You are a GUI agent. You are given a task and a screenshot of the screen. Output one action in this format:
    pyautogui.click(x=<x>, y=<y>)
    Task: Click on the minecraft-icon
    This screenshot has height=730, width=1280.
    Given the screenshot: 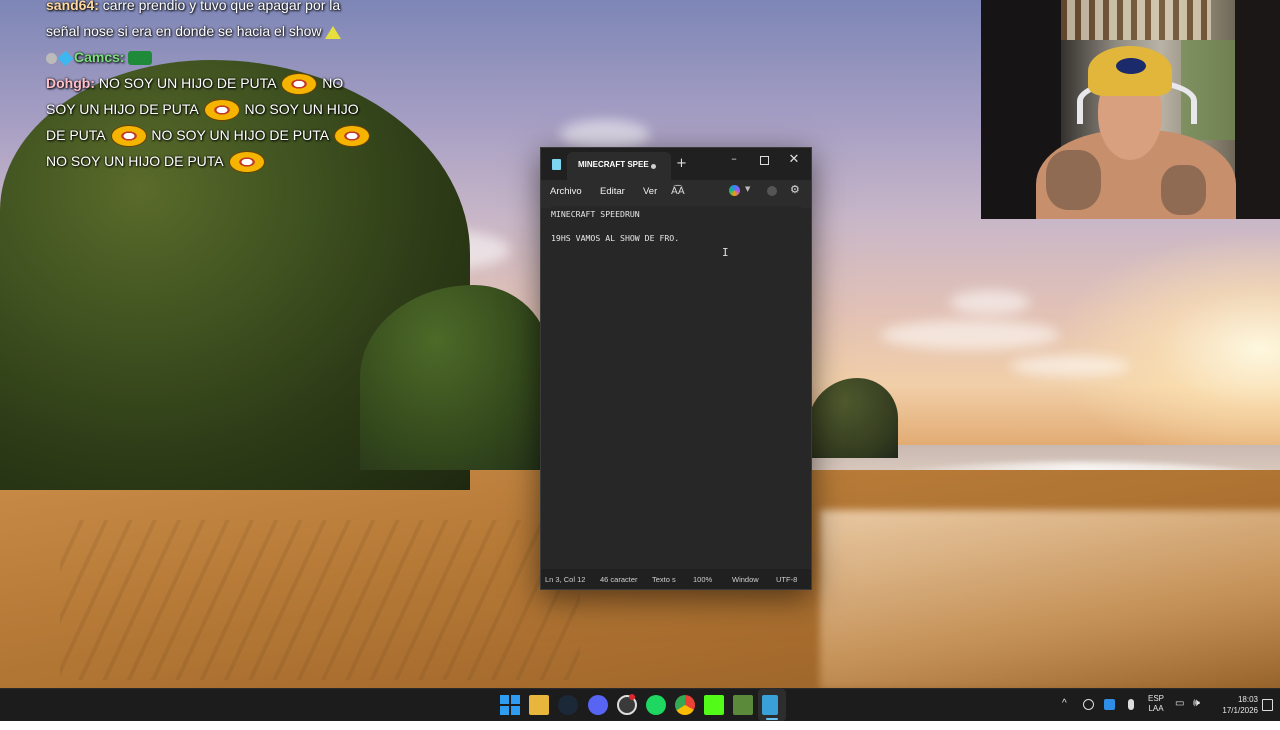 What is the action you would take?
    pyautogui.click(x=743, y=705)
    